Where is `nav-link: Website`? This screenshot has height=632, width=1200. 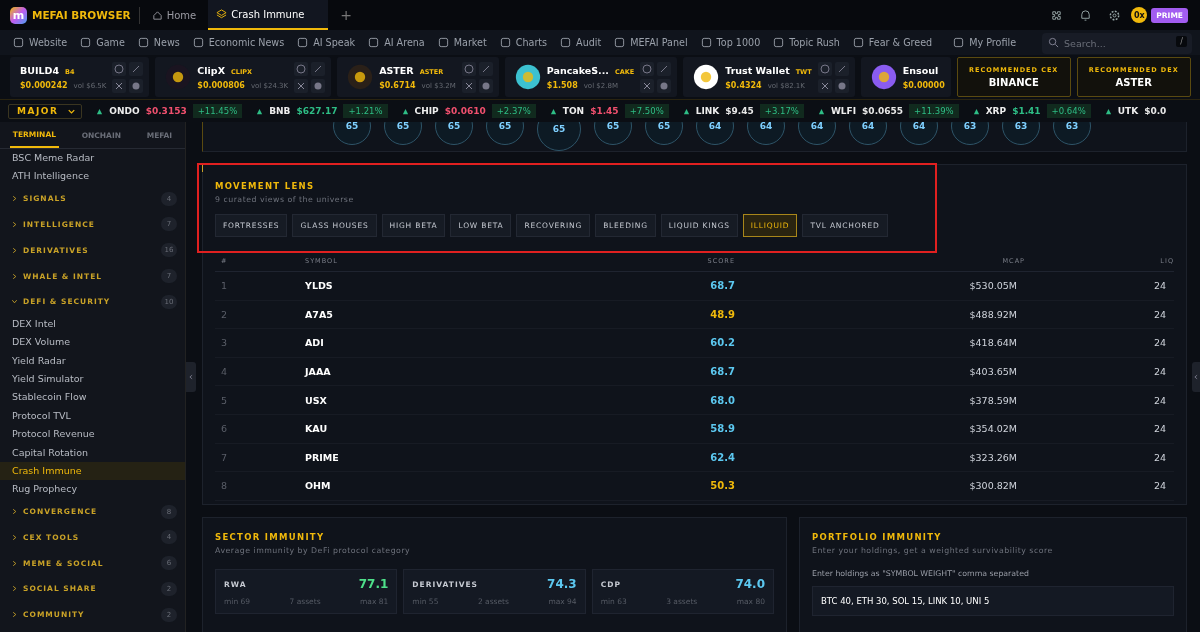 nav-link: Website is located at coordinates (40, 42).